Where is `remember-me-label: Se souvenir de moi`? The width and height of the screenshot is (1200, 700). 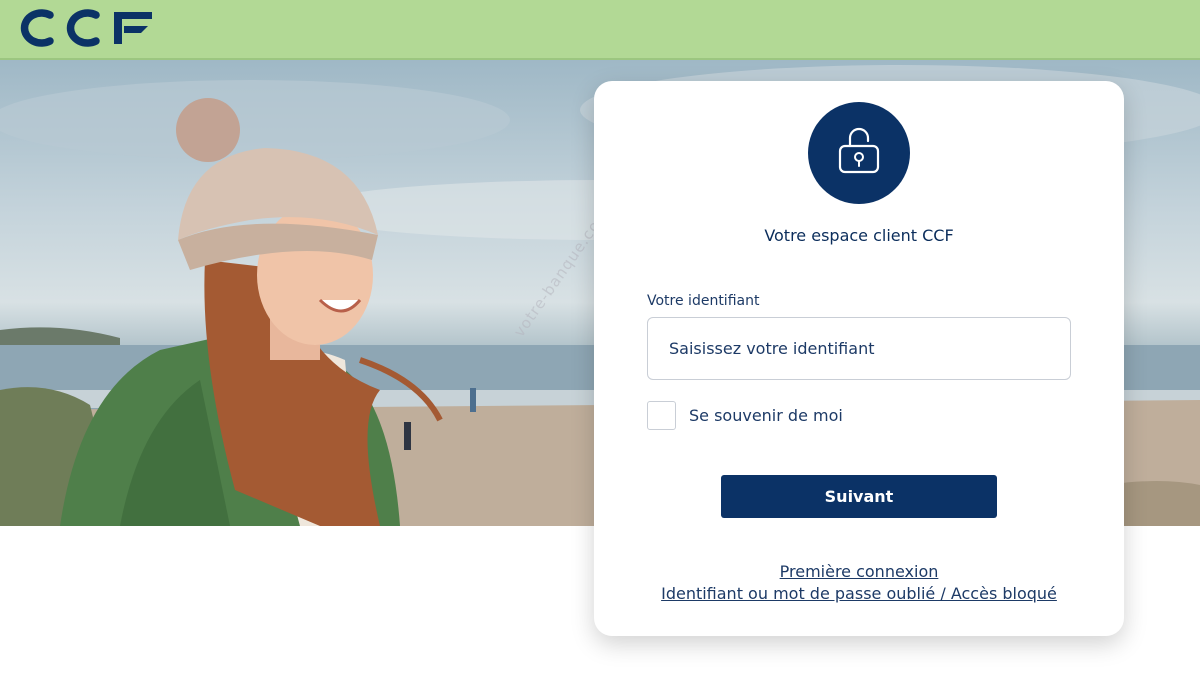 remember-me-label: Se souvenir de moi is located at coordinates (766, 415).